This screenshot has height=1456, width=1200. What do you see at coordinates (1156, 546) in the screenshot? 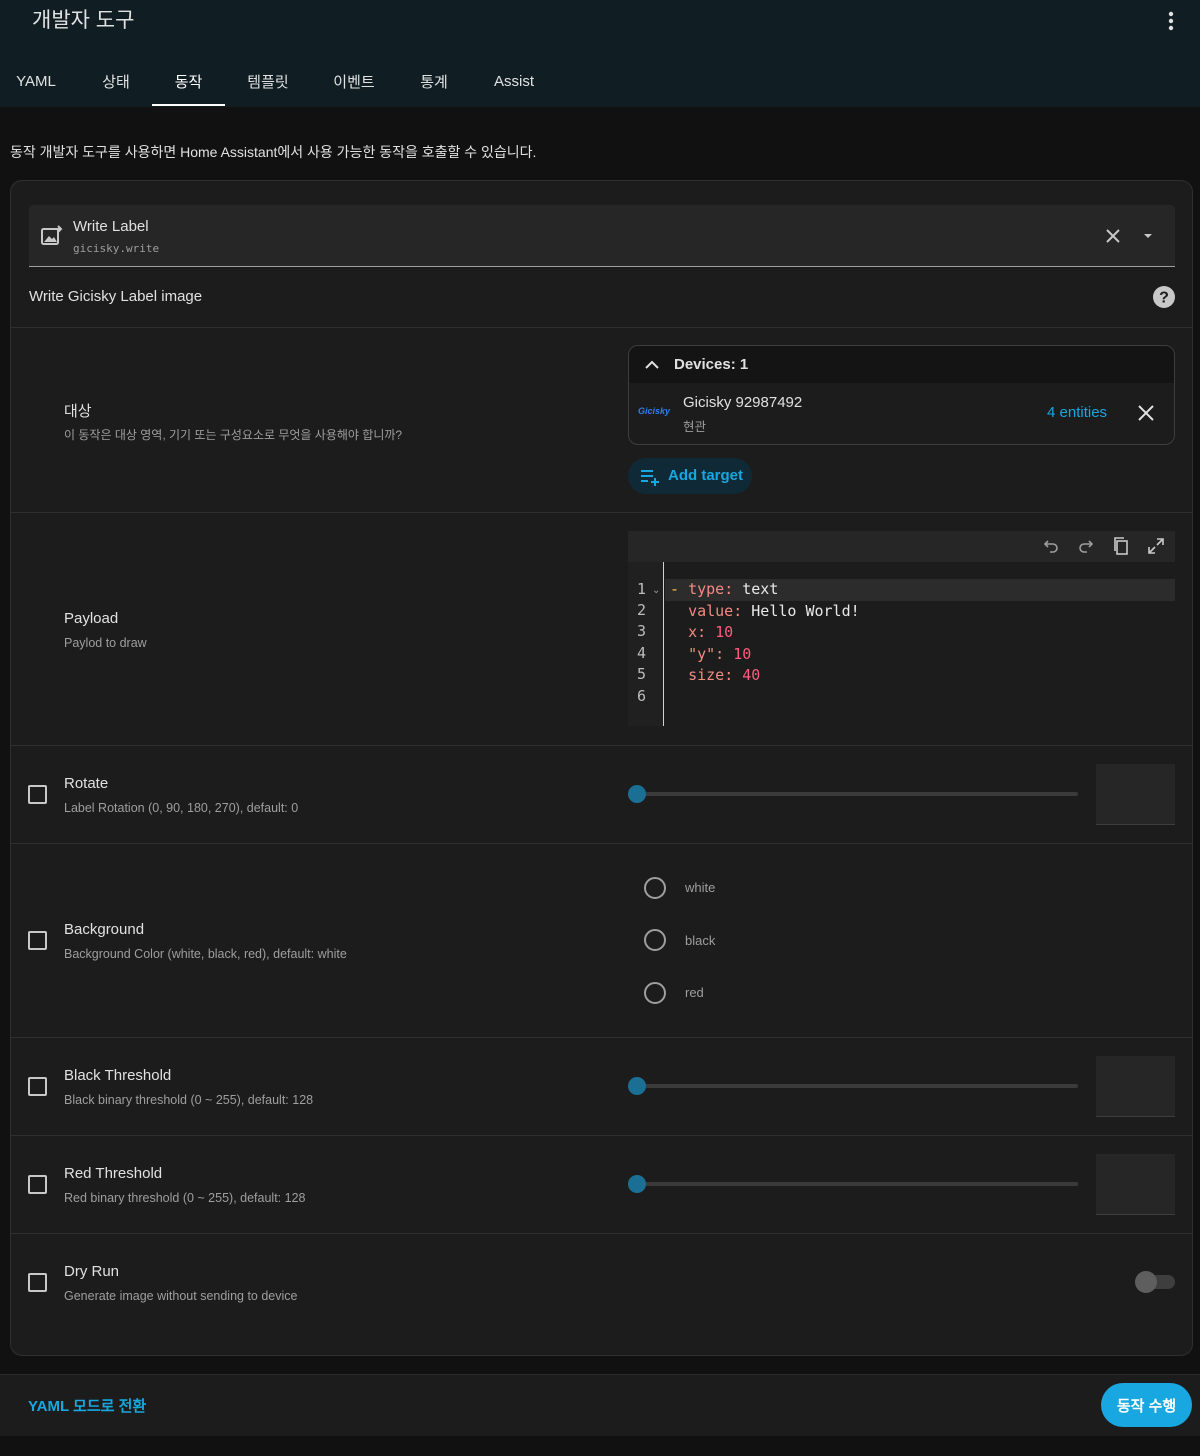
I see `fullscreen-icon` at bounding box center [1156, 546].